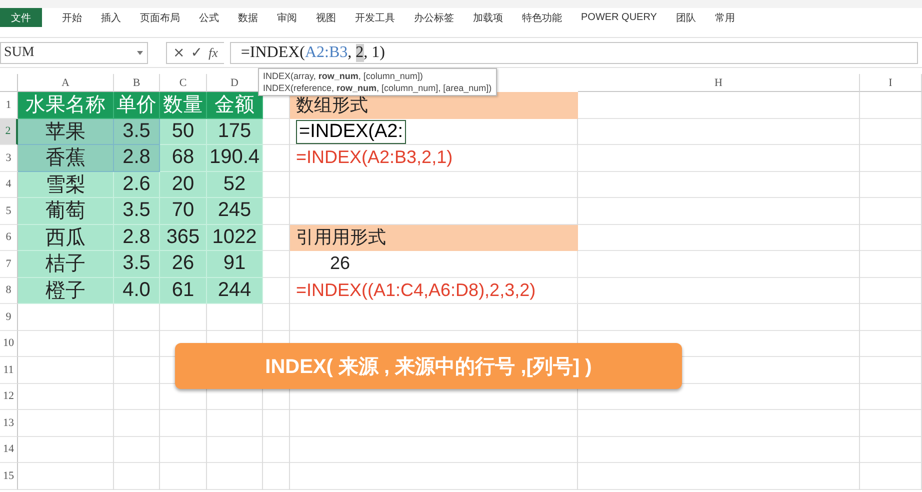  What do you see at coordinates (235, 291) in the screenshot?
I see `table-cell: 244` at bounding box center [235, 291].